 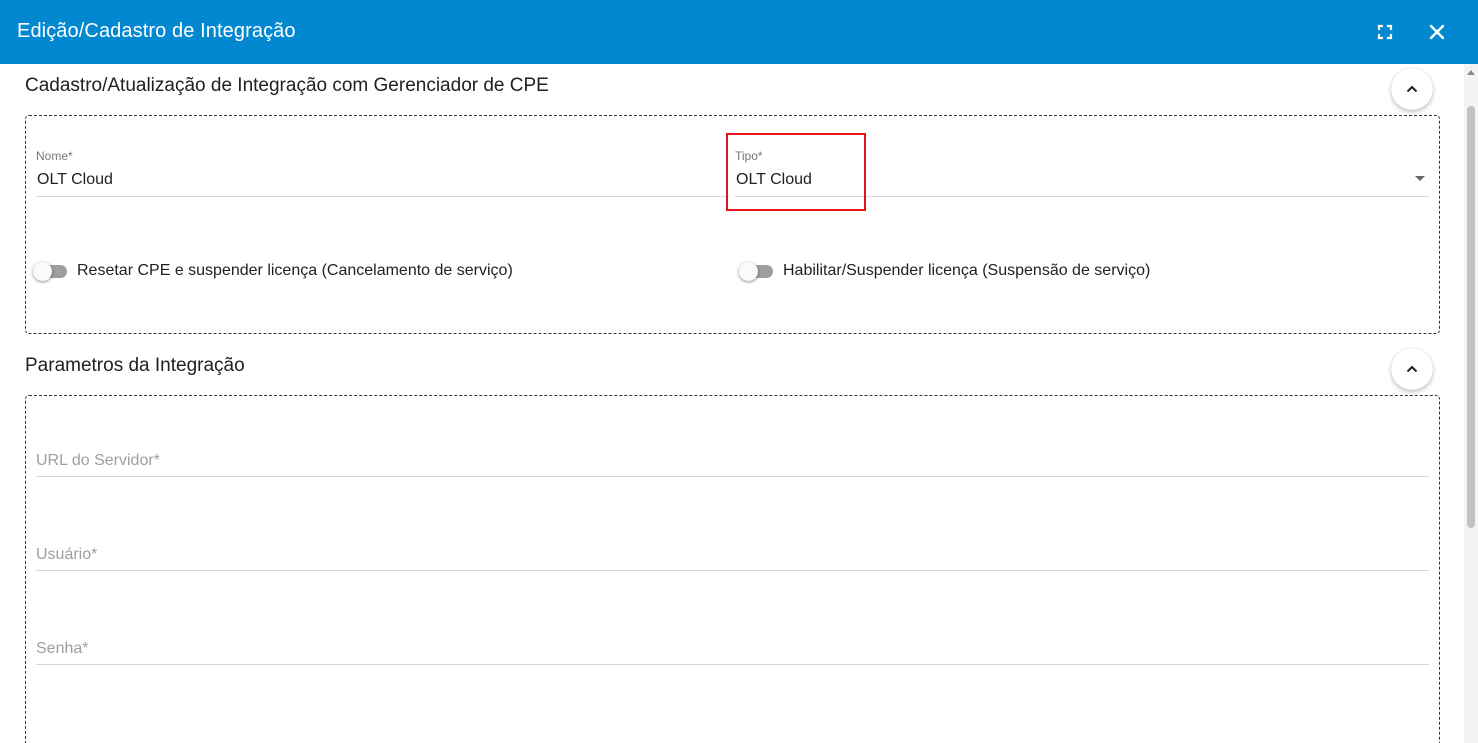 I want to click on dialog-title: Edição/Cadastro de Integração, so click(x=156, y=31).